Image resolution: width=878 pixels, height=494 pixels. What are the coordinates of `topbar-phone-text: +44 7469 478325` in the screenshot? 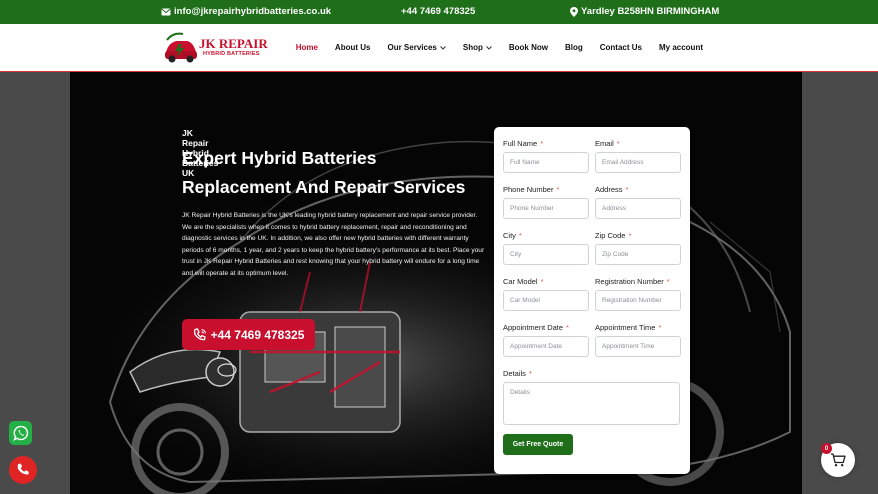 It's located at (438, 11).